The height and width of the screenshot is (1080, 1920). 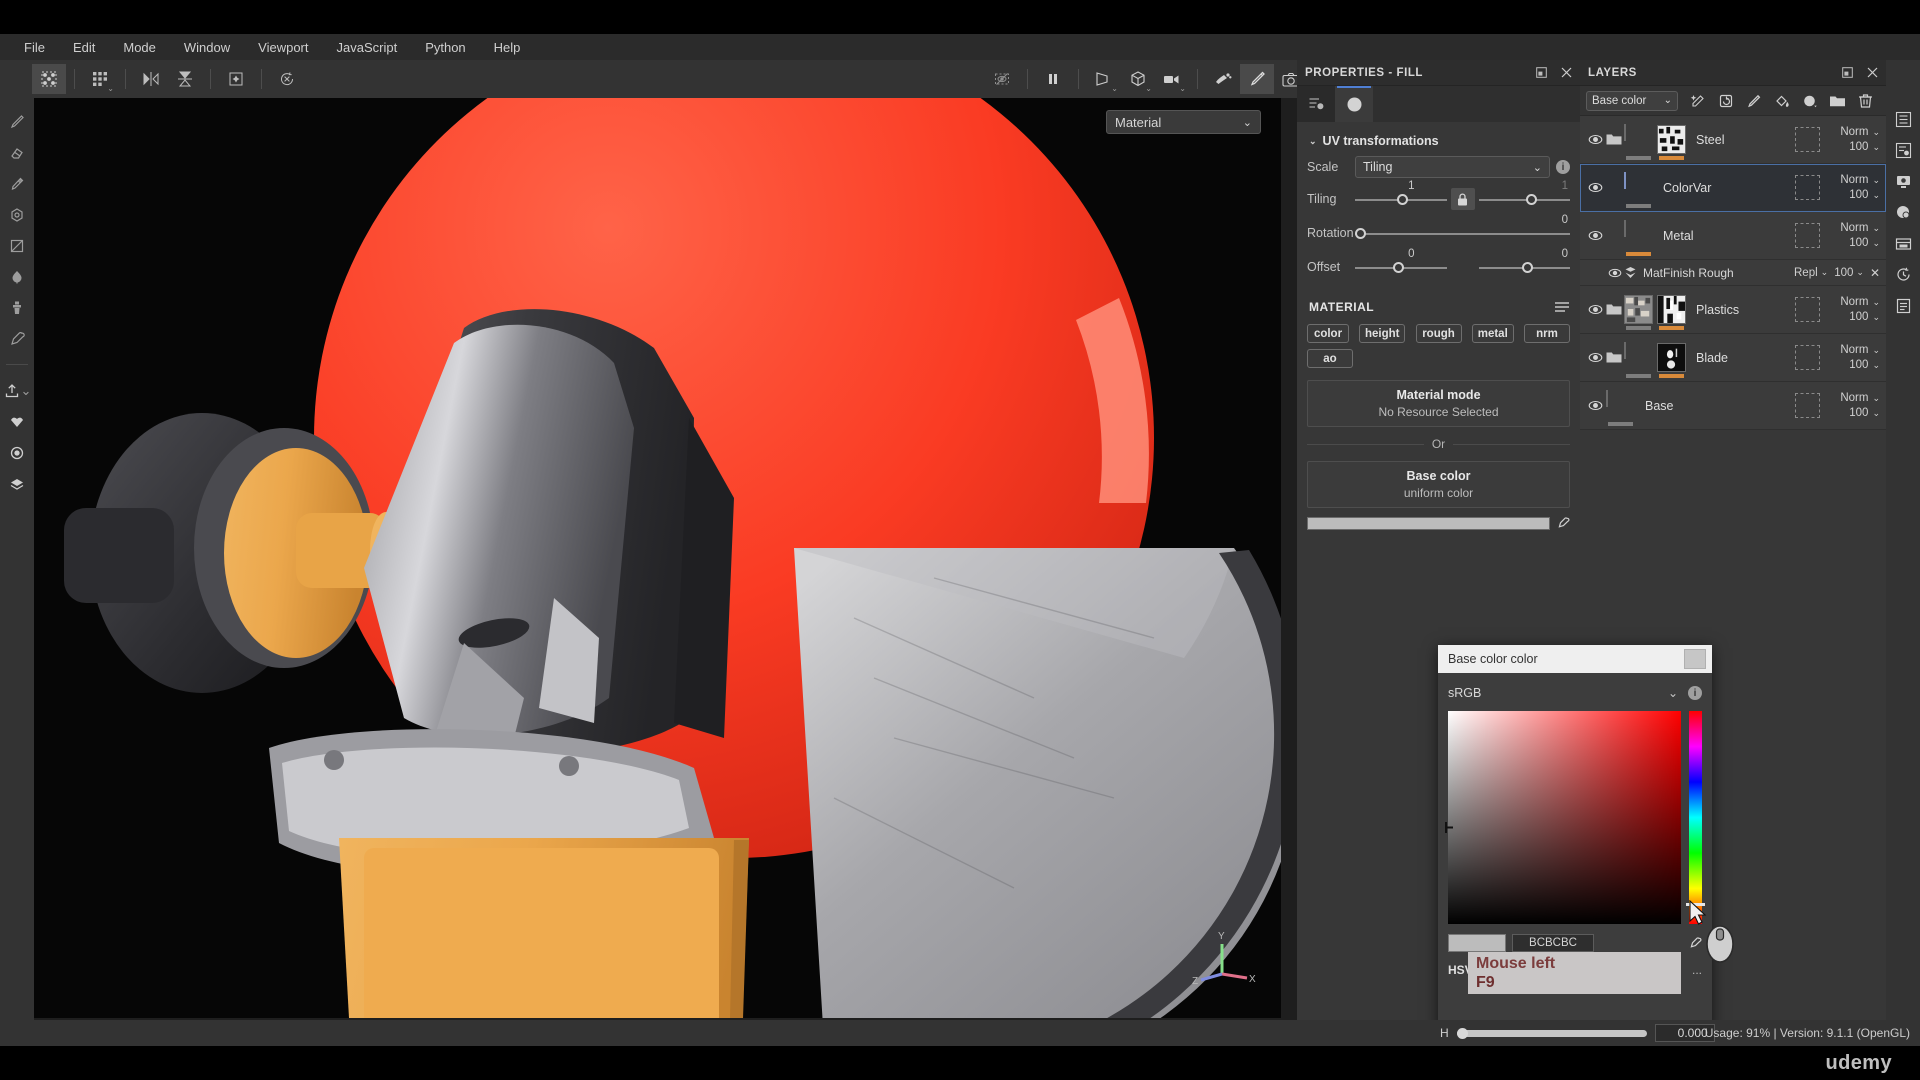 What do you see at coordinates (1673, 693) in the screenshot?
I see `chevron-down-icon: ⌄` at bounding box center [1673, 693].